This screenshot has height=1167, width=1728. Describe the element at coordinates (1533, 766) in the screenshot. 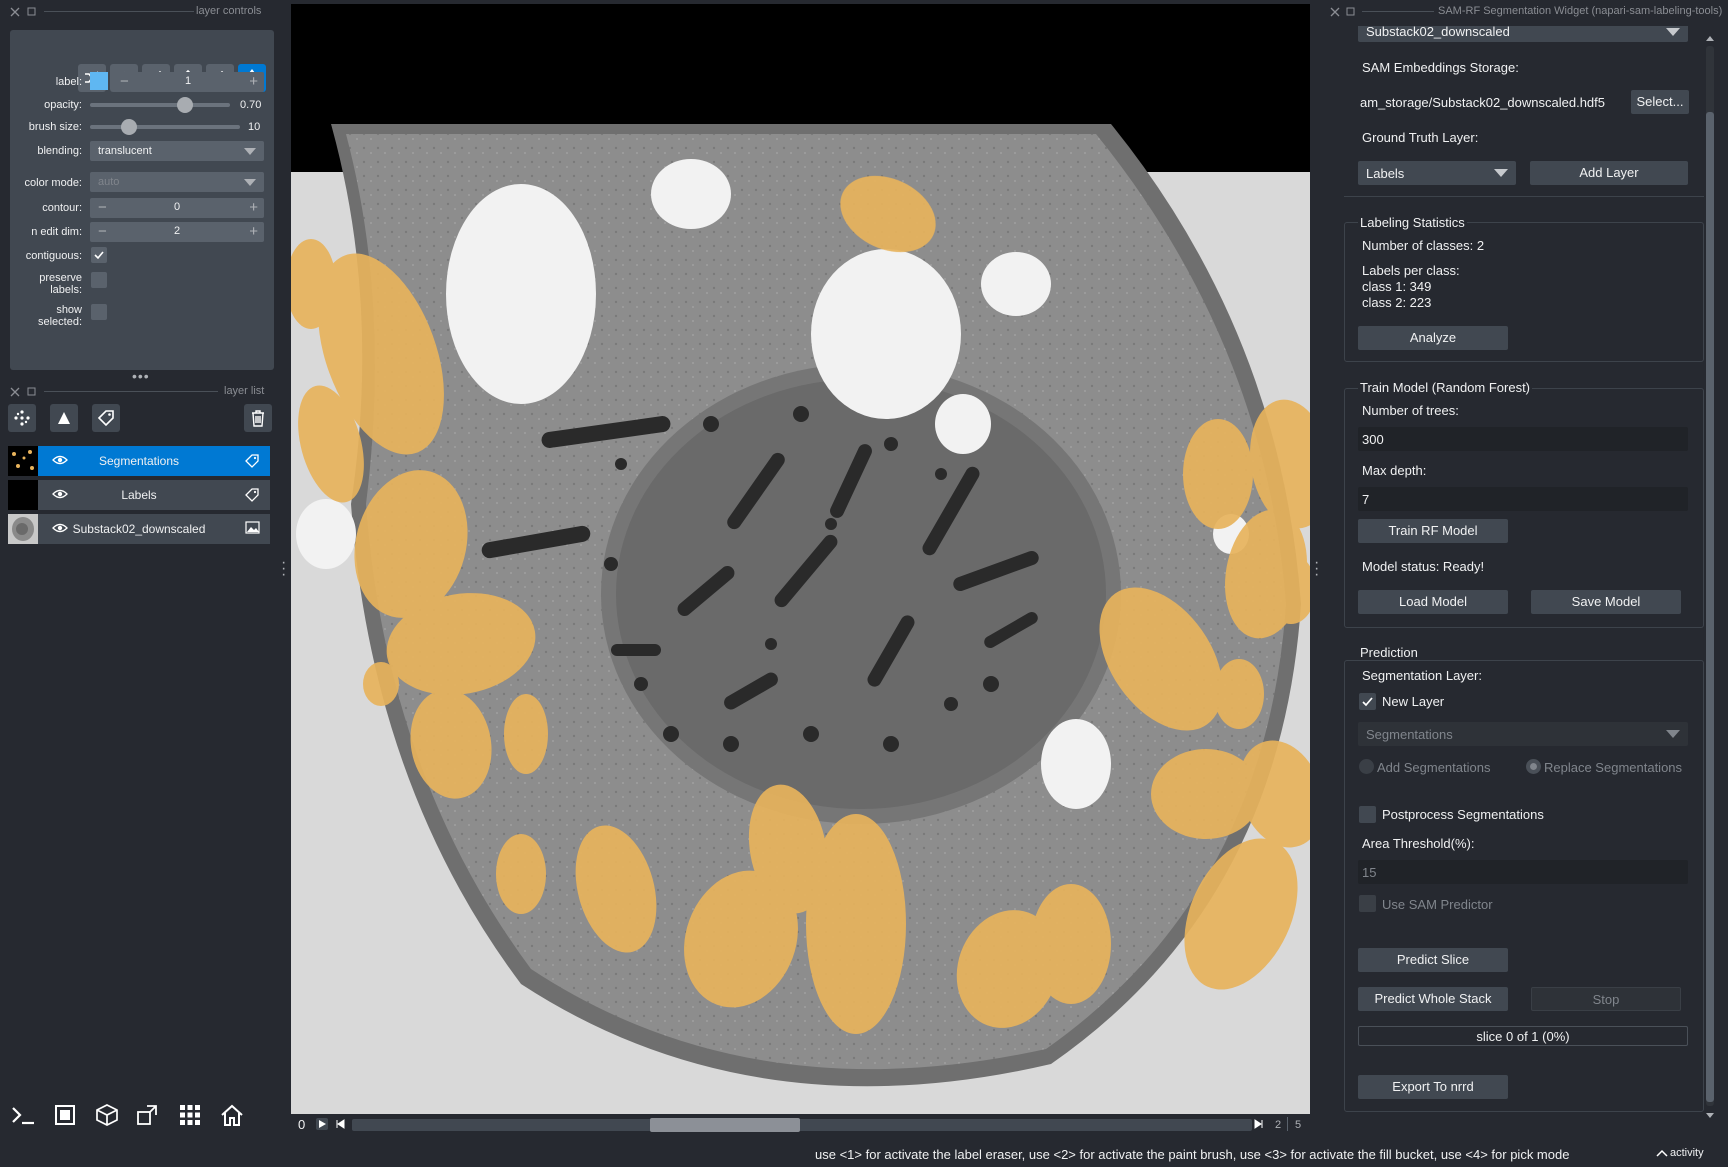

I see `replace-seg-radio` at that location.